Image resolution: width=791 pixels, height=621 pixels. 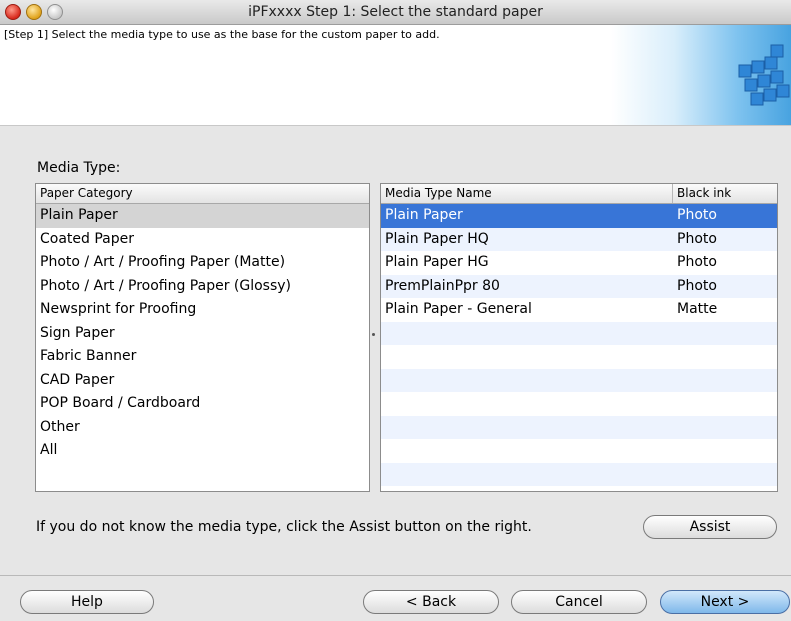 I want to click on category-item-label: Sign Paper, so click(x=77, y=332).